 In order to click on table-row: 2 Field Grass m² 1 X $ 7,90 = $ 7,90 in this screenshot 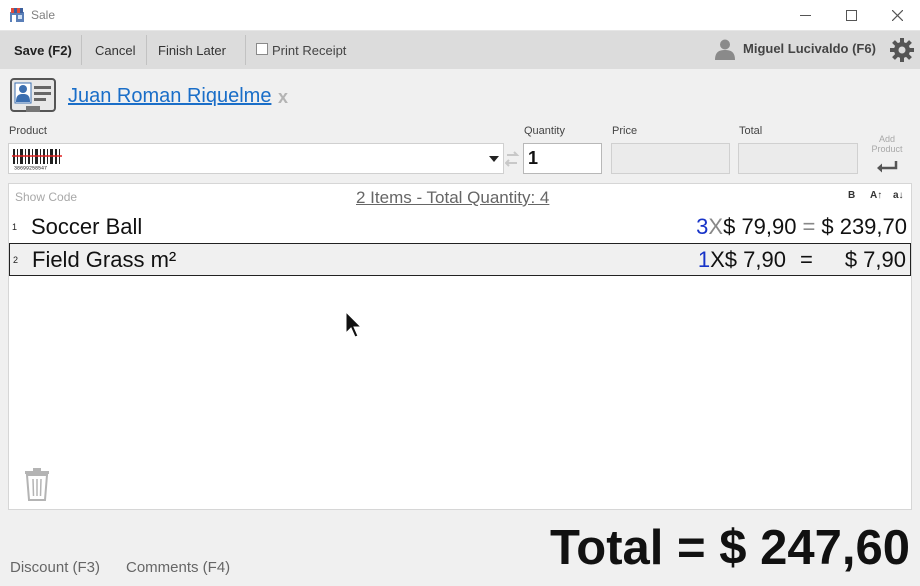, I will do `click(460, 259)`.